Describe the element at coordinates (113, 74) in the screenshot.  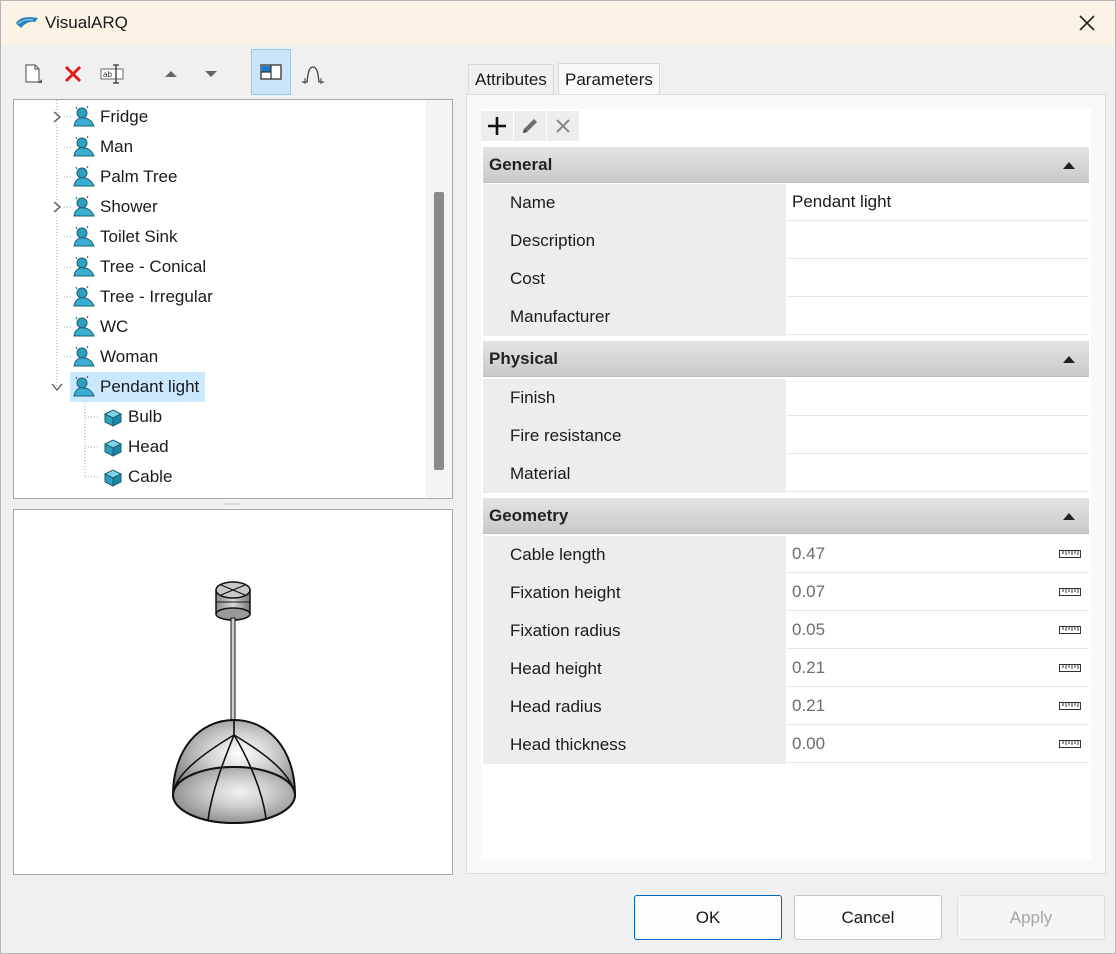
I see `rename-style-button: ab` at that location.